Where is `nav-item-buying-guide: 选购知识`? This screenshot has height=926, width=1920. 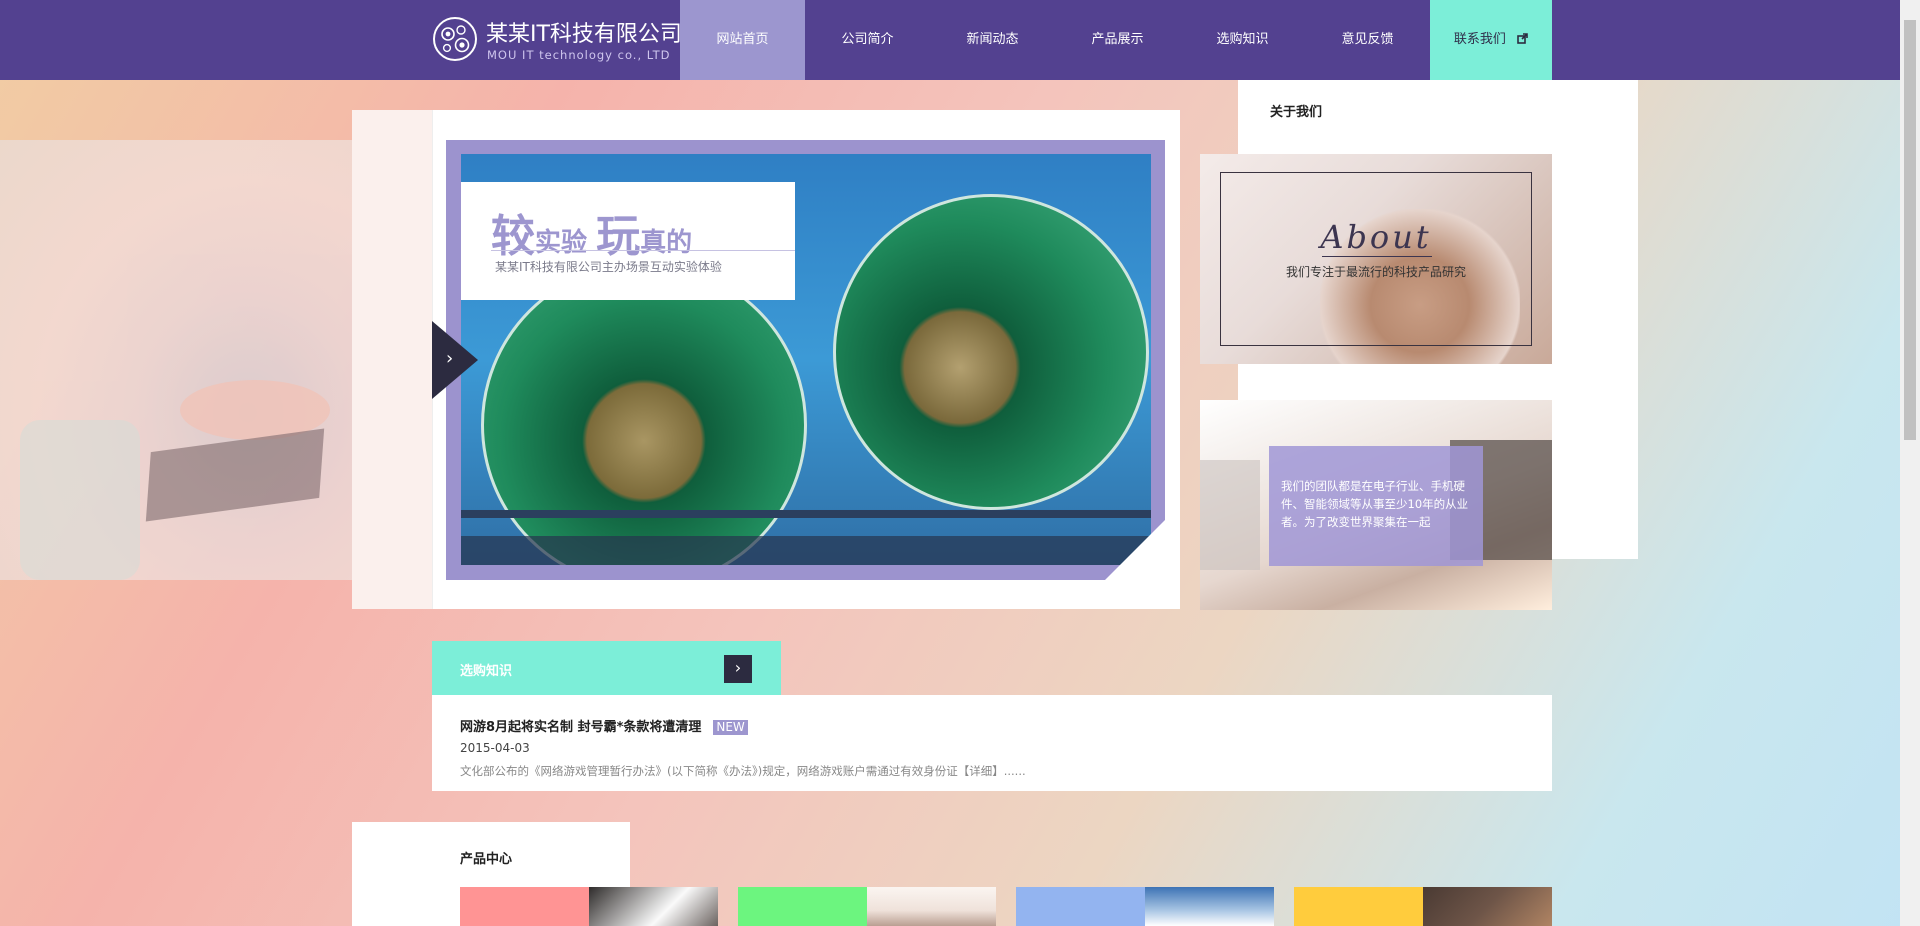
nav-item-buying-guide: 选购知识 is located at coordinates (1242, 40).